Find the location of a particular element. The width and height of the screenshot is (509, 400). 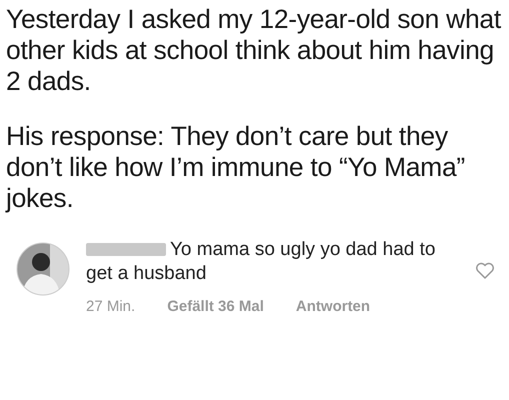

heart-icon is located at coordinates (485, 271).